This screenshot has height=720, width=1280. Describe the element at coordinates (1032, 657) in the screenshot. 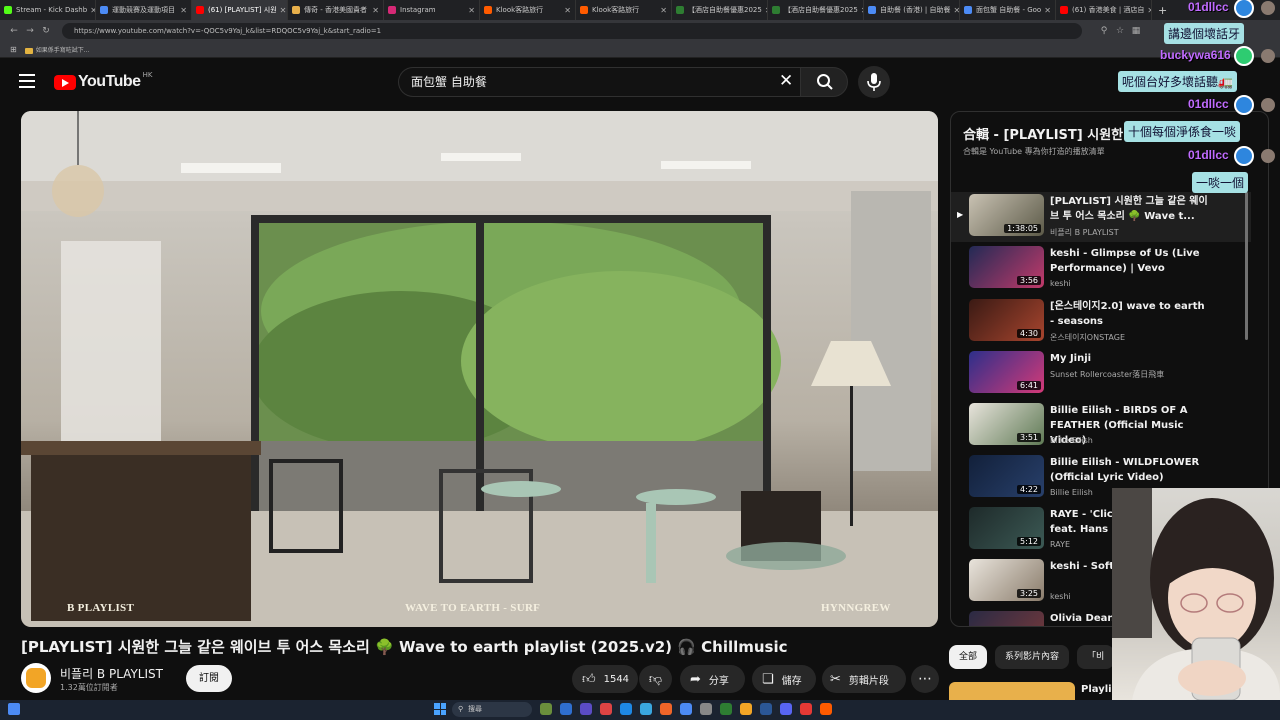

I see `filter-chip: 系列影片內容` at that location.